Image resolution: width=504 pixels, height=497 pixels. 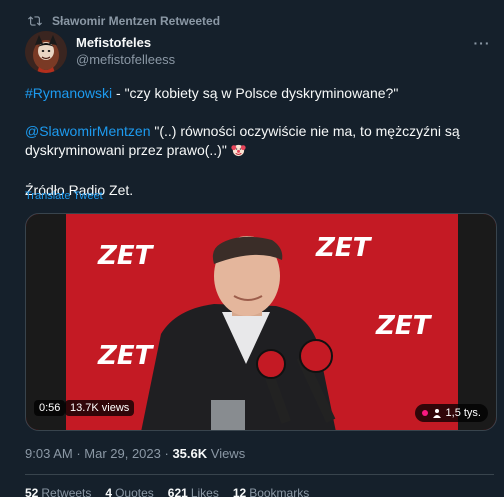 I want to click on likes-count: 621, so click(x=177, y=491).